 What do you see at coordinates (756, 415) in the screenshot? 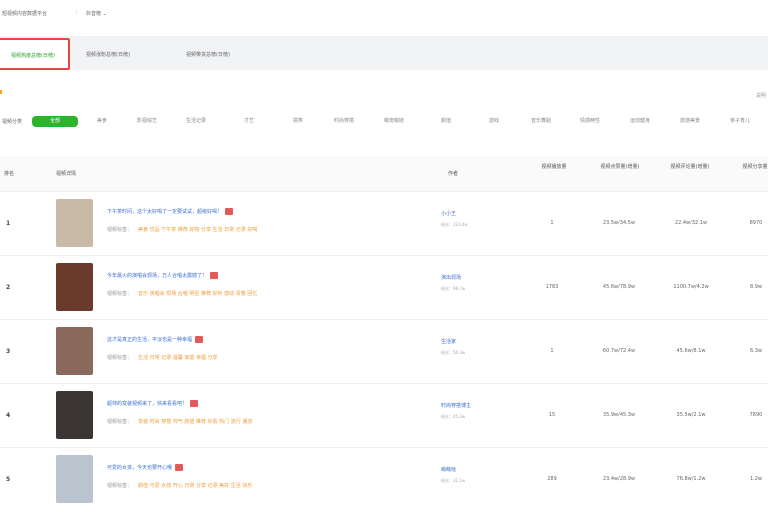
I see `share-count: 7890` at bounding box center [756, 415].